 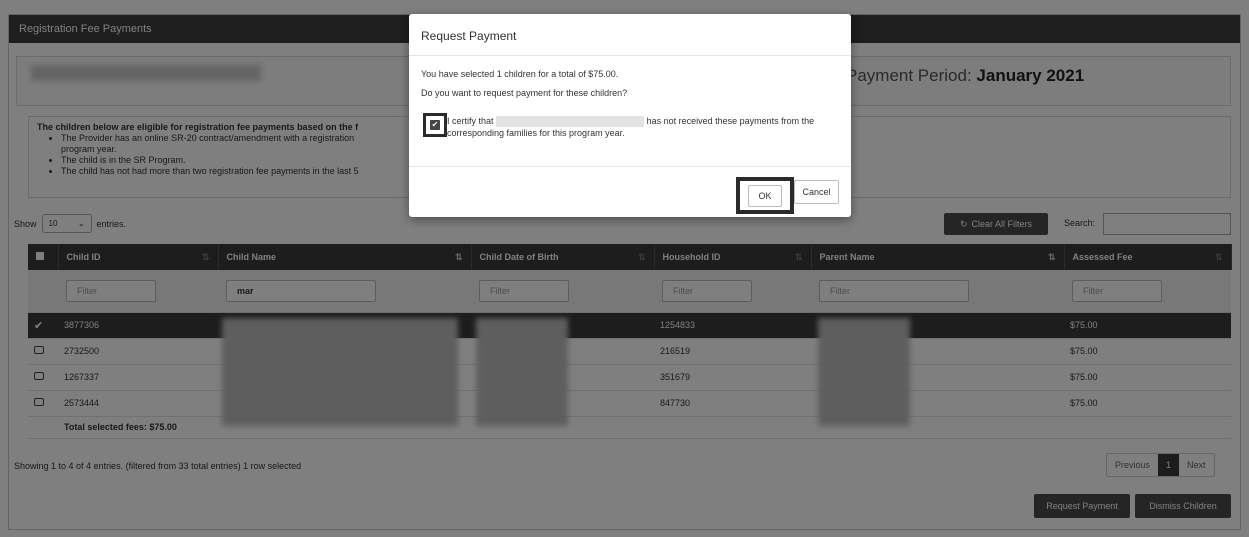 I want to click on ok-highlight: OK, so click(x=765, y=195).